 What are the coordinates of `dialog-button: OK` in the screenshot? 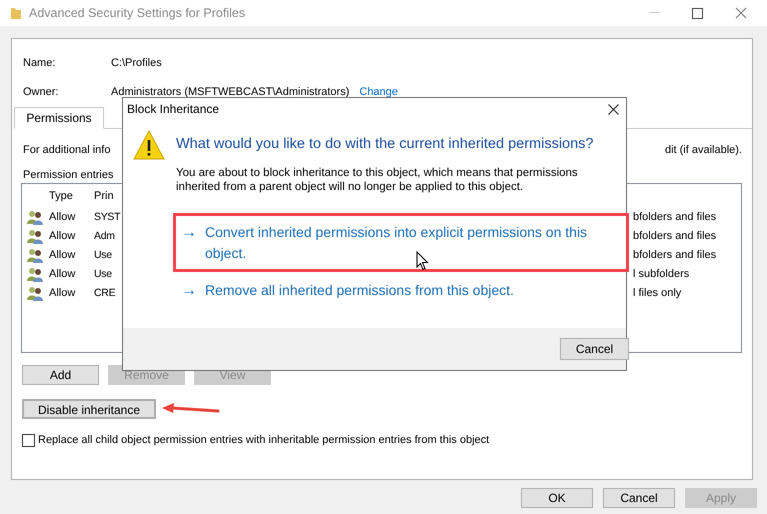 It's located at (557, 498).